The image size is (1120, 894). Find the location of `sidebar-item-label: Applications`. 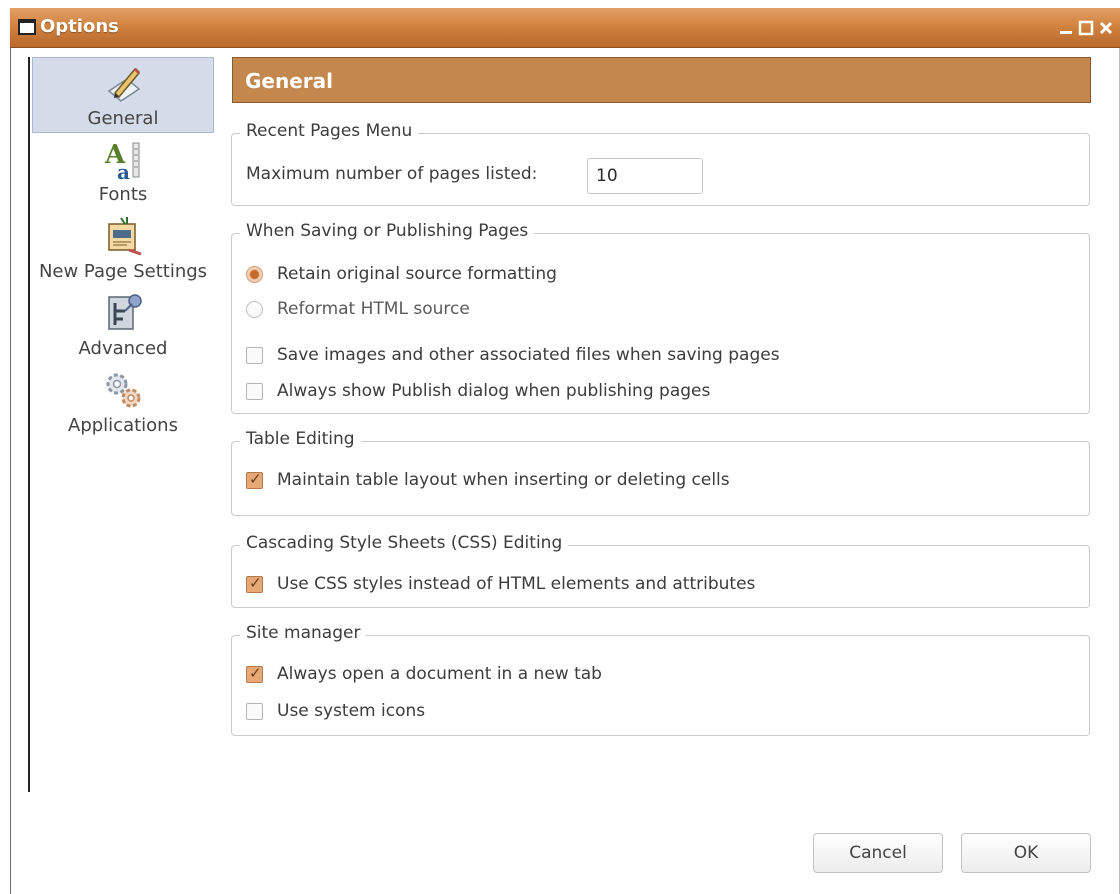

sidebar-item-label: Applications is located at coordinates (123, 425).